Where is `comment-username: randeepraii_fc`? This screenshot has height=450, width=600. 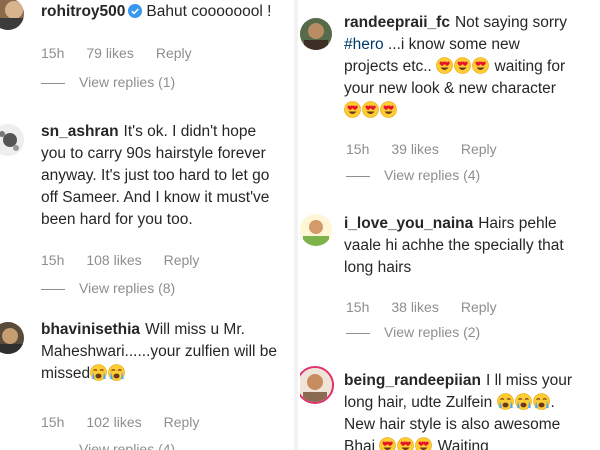 comment-username: randeepraii_fc is located at coordinates (397, 22).